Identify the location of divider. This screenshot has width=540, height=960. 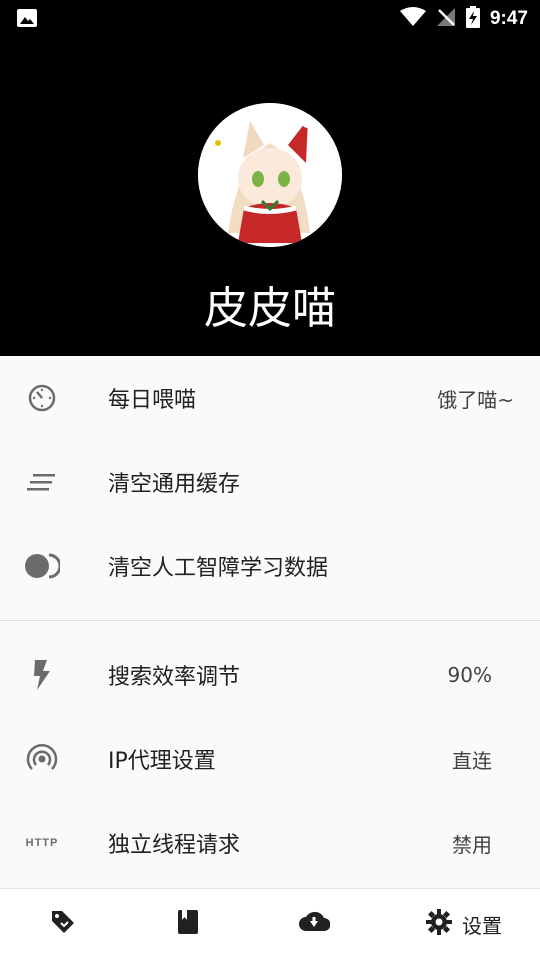
(270, 620).